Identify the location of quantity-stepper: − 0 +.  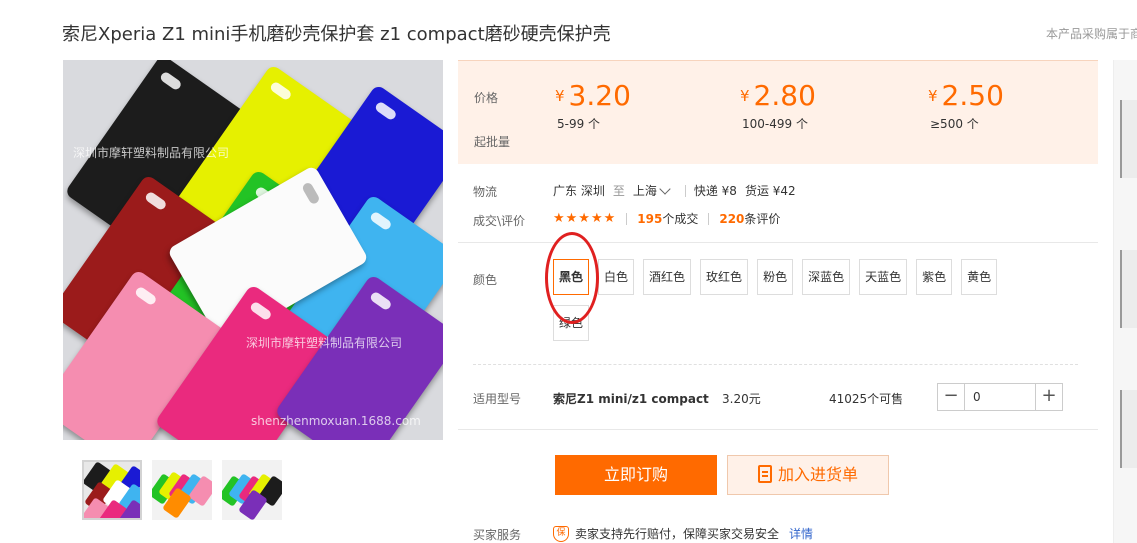
(1000, 397).